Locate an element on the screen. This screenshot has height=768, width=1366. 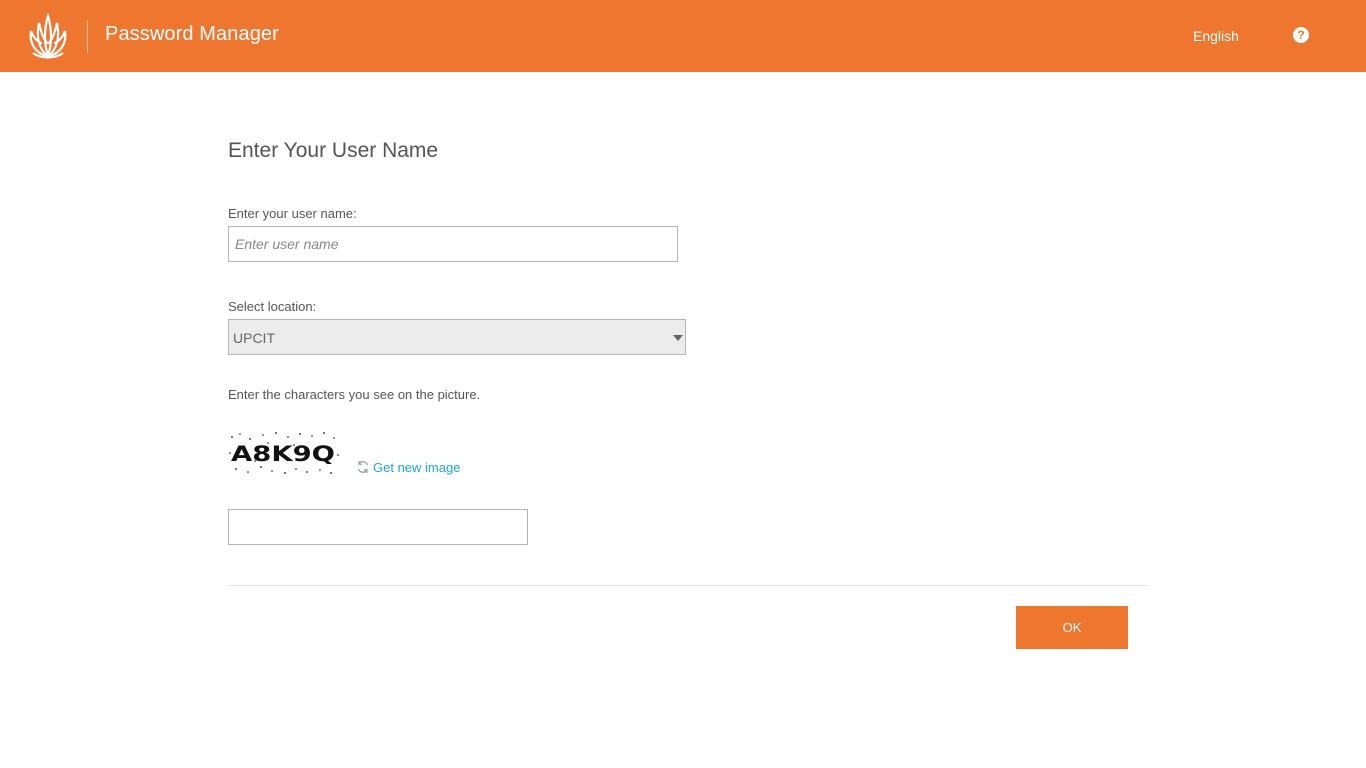
location-select: UPCIT is located at coordinates (457, 337).